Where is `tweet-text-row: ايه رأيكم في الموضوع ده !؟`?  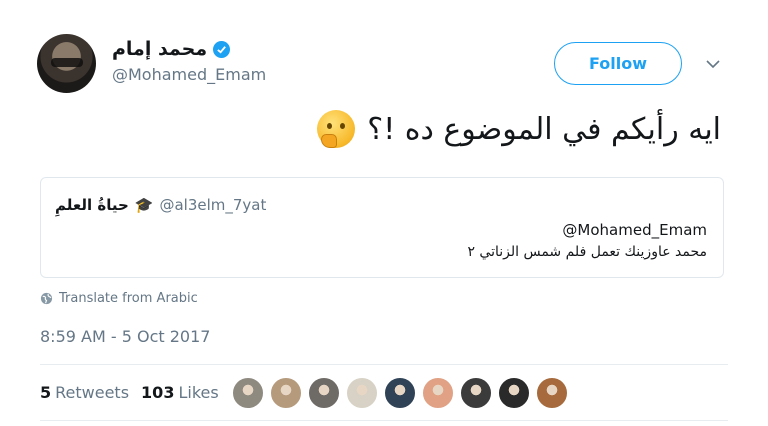 tweet-text-row: ايه رأيكم في الموضوع ده !؟ is located at coordinates (519, 129).